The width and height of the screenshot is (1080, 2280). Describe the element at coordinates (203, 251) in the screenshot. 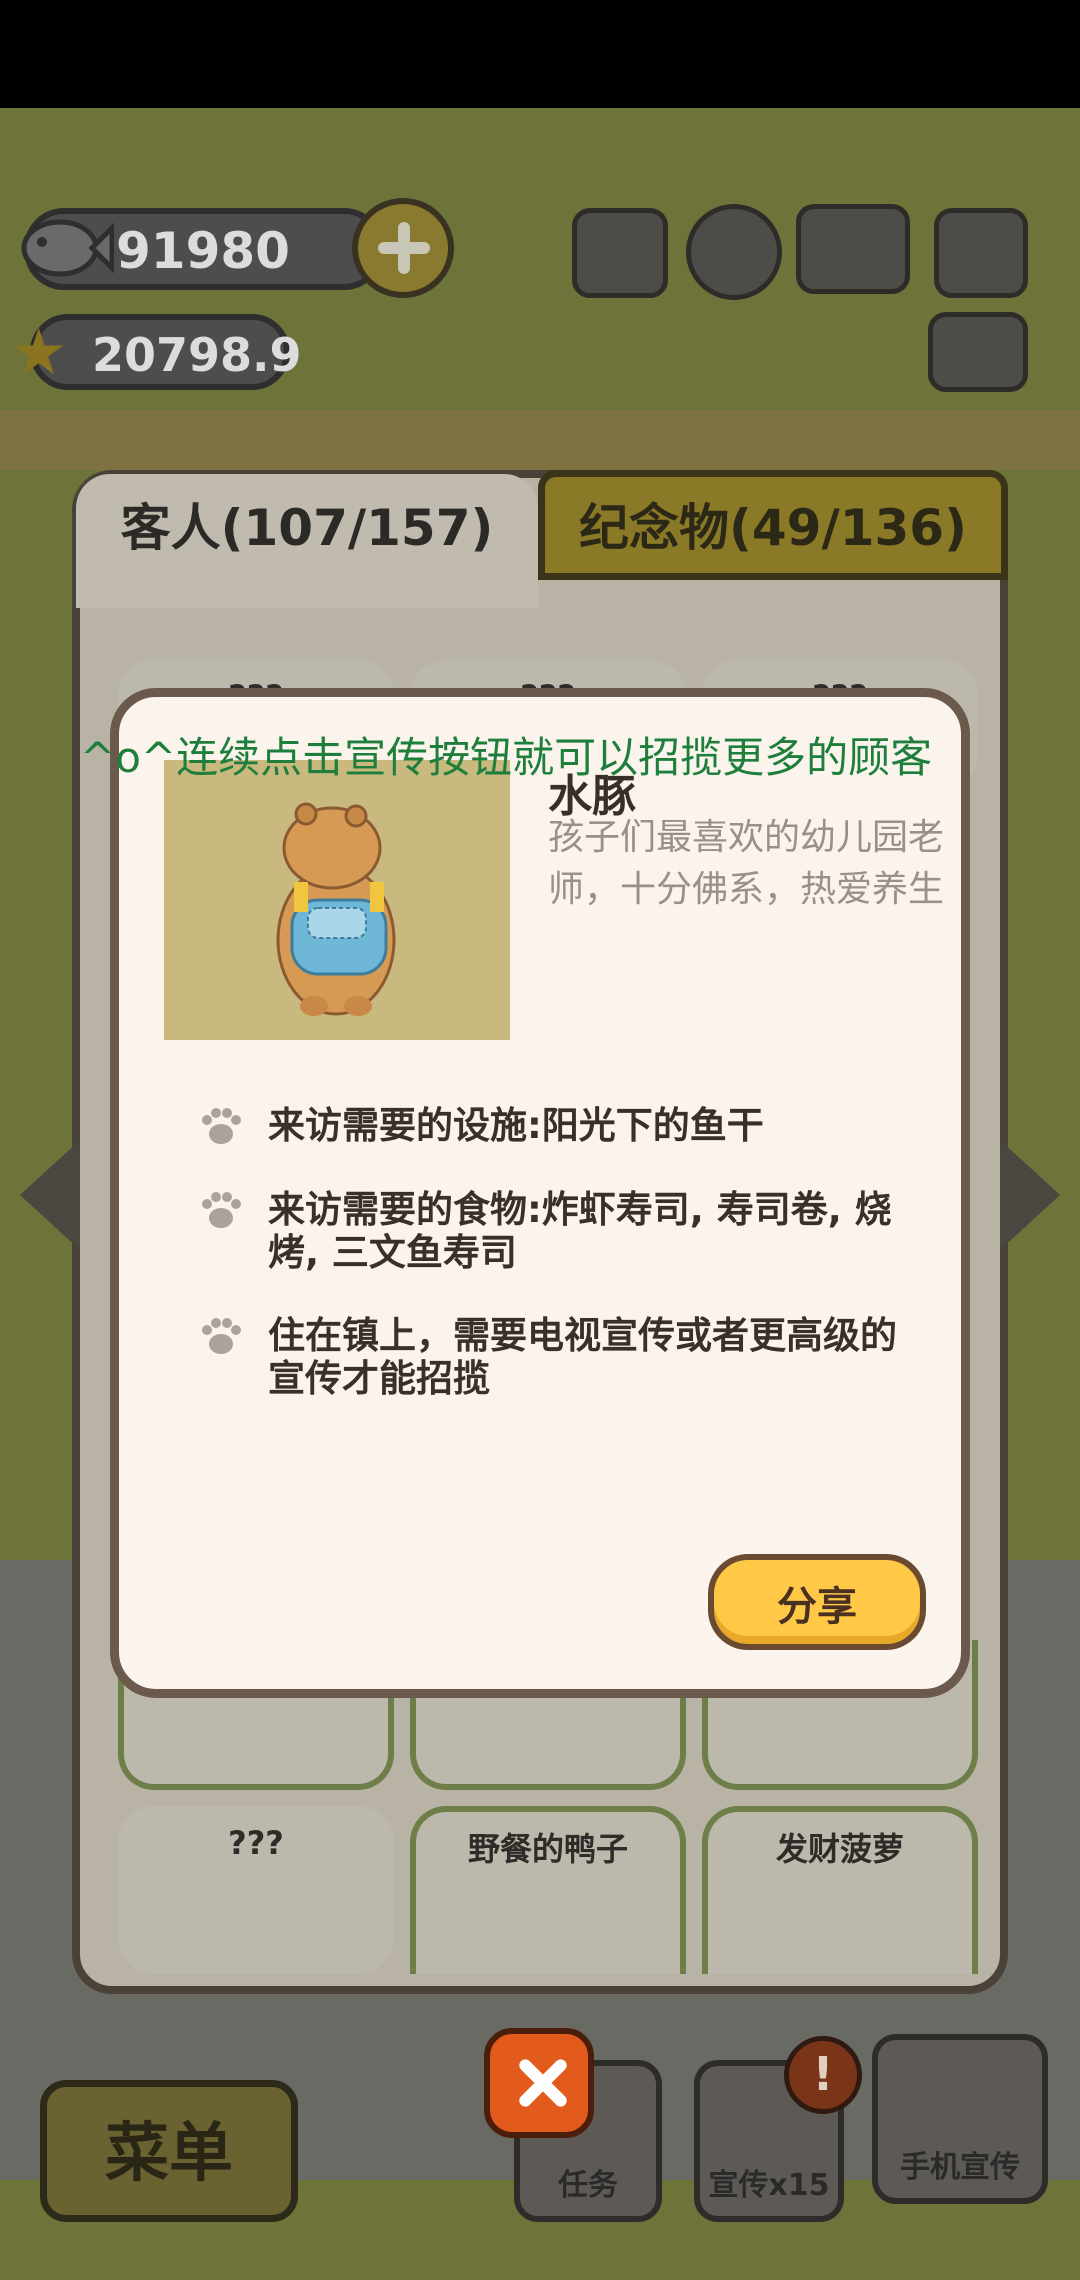

I see `fish-currency-amount: 91980` at that location.